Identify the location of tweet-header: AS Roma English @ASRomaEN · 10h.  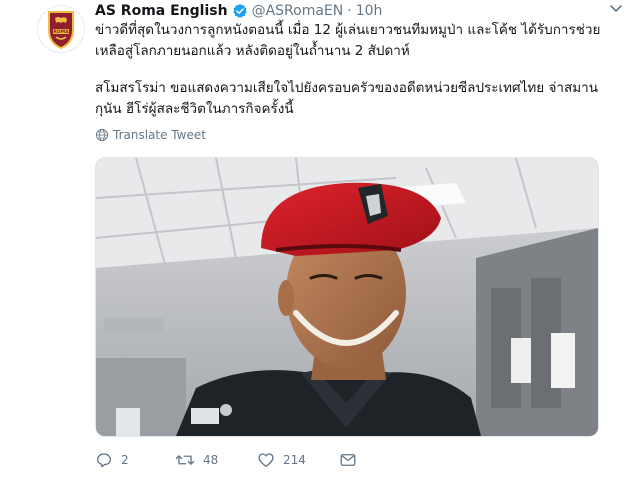
(238, 11).